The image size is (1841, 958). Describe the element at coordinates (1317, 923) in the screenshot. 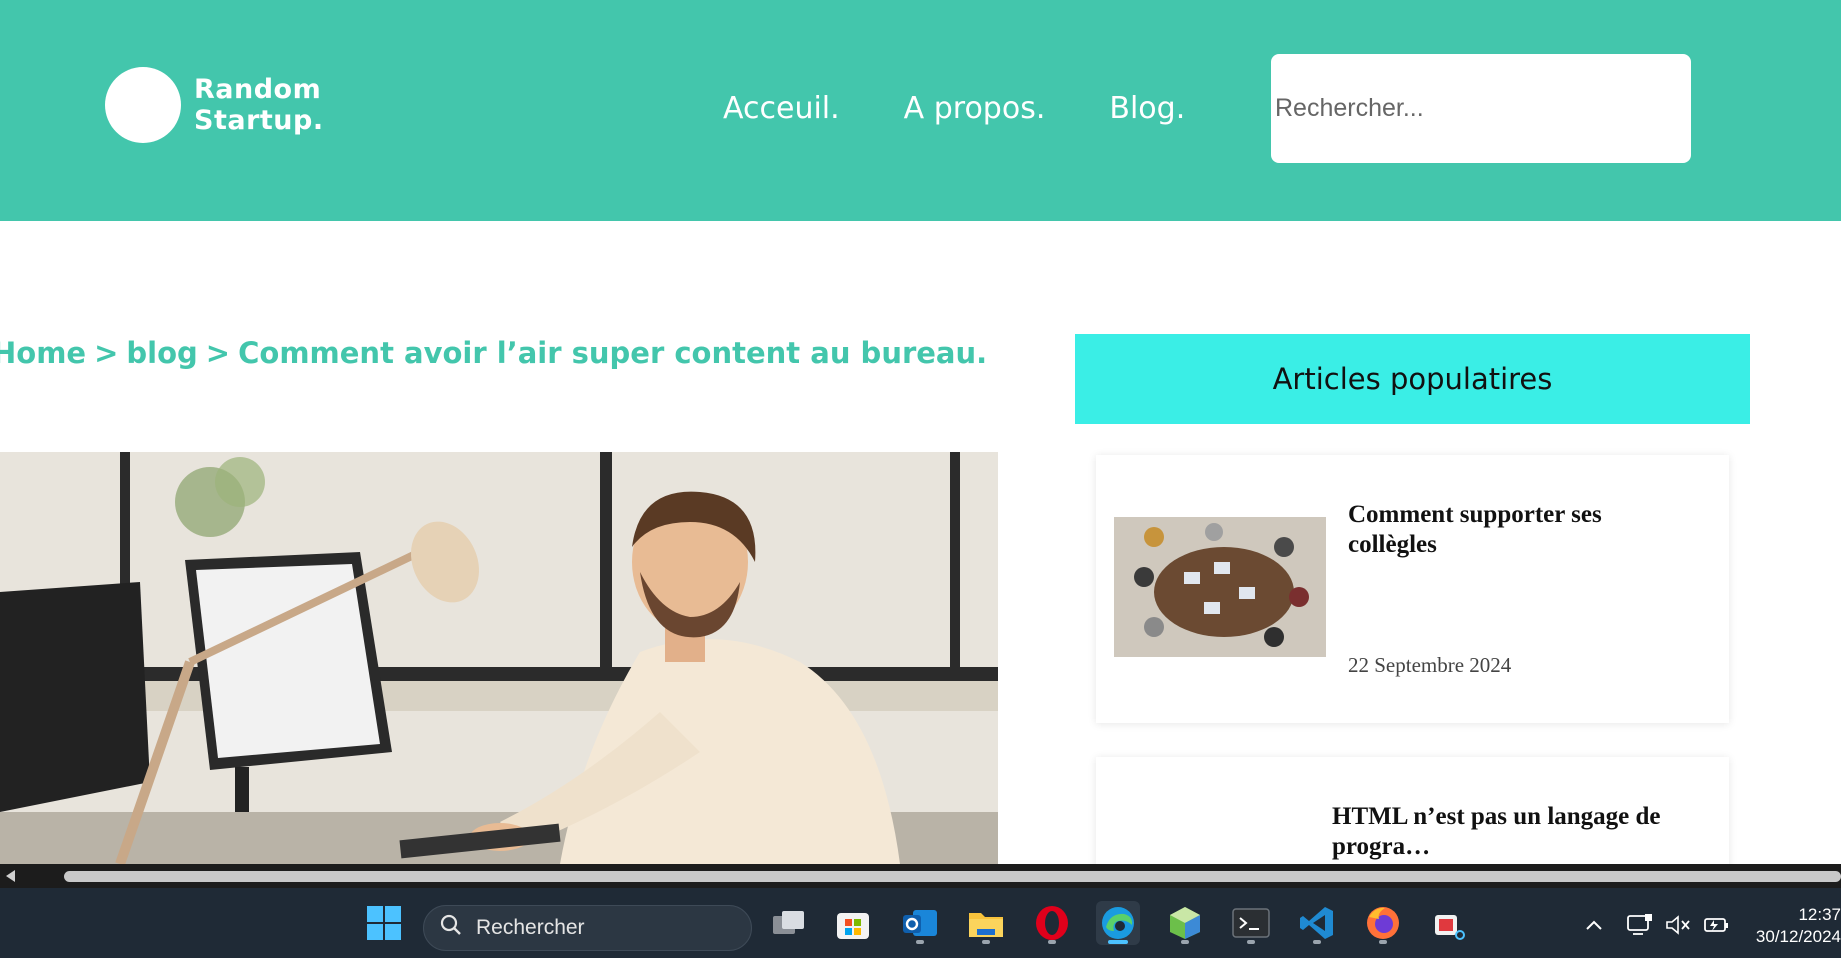

I see `vscode-icon` at that location.